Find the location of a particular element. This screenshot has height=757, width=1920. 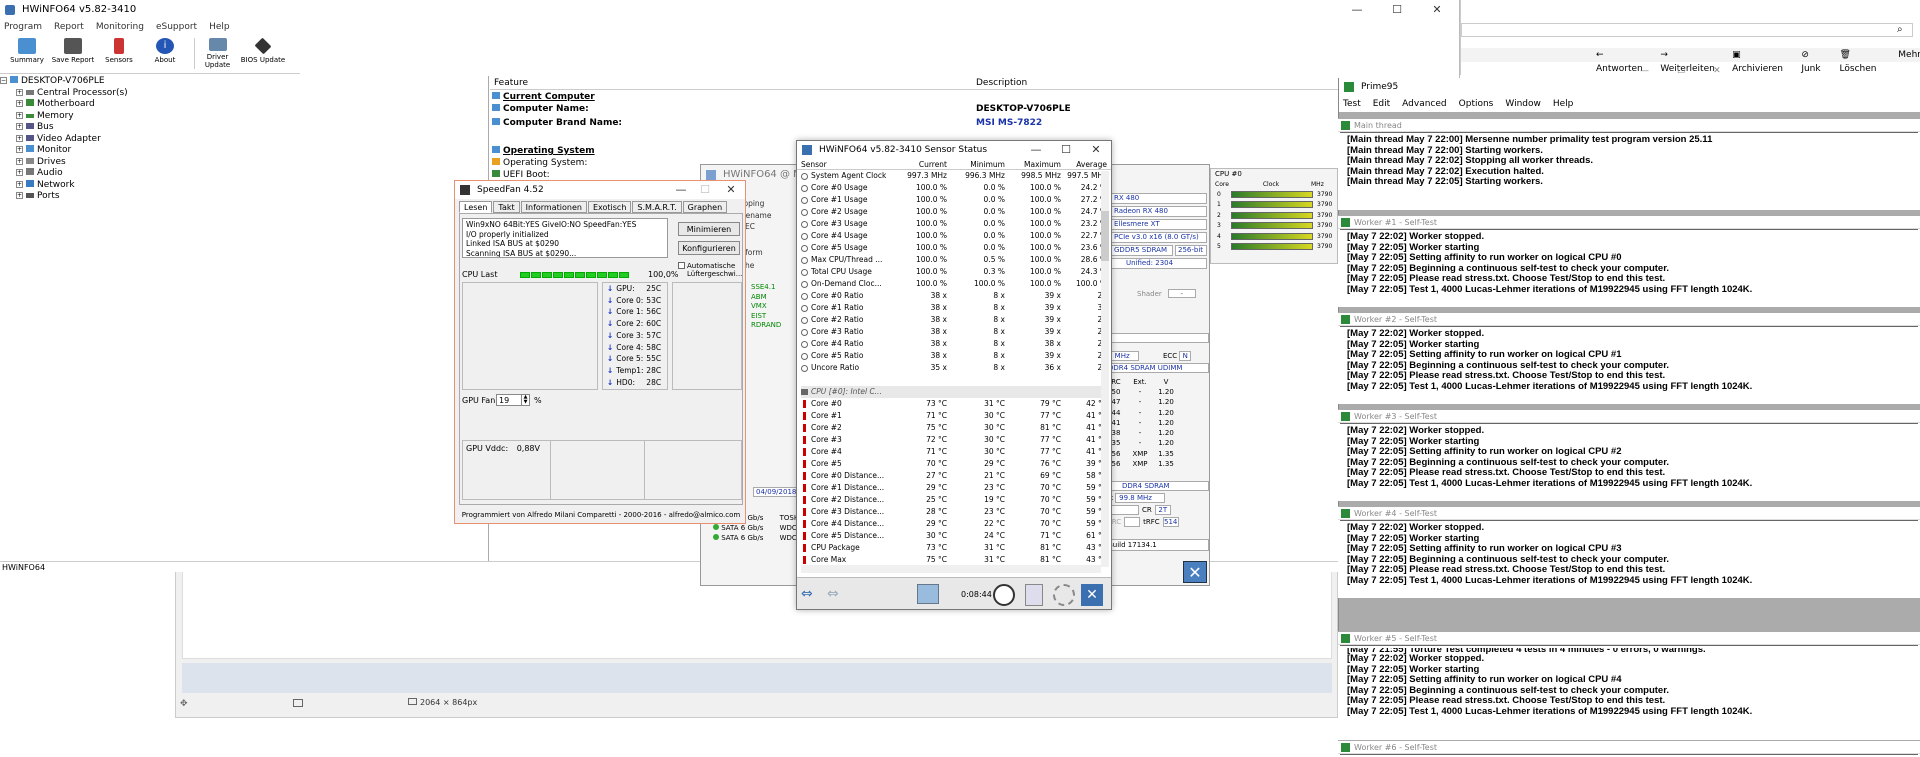

tree-item-video-adapter: + Video Adapter is located at coordinates (198, 140).